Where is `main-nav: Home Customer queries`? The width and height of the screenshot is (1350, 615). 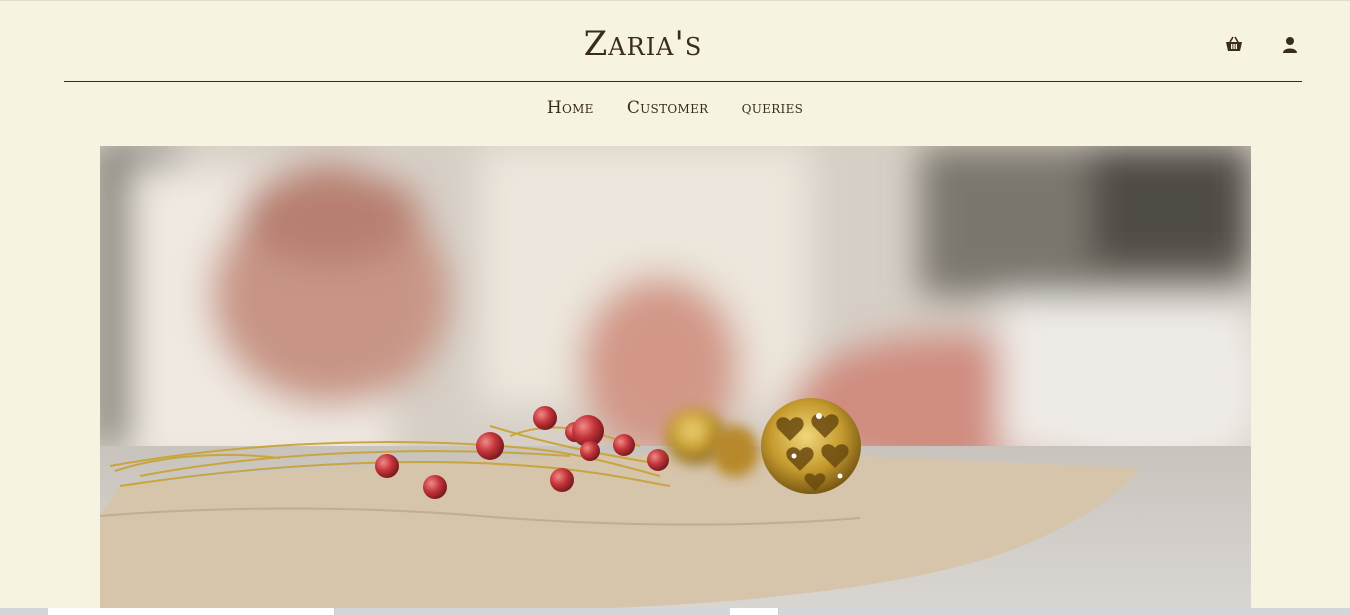 main-nav: Home Customer queries is located at coordinates (675, 108).